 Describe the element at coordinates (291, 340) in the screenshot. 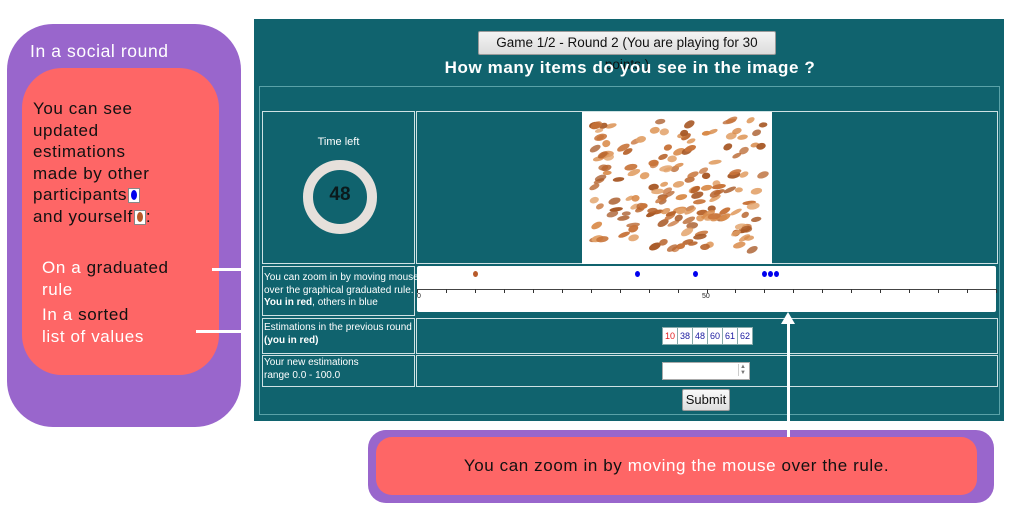

I see `prev-label-line: (you in red)` at that location.